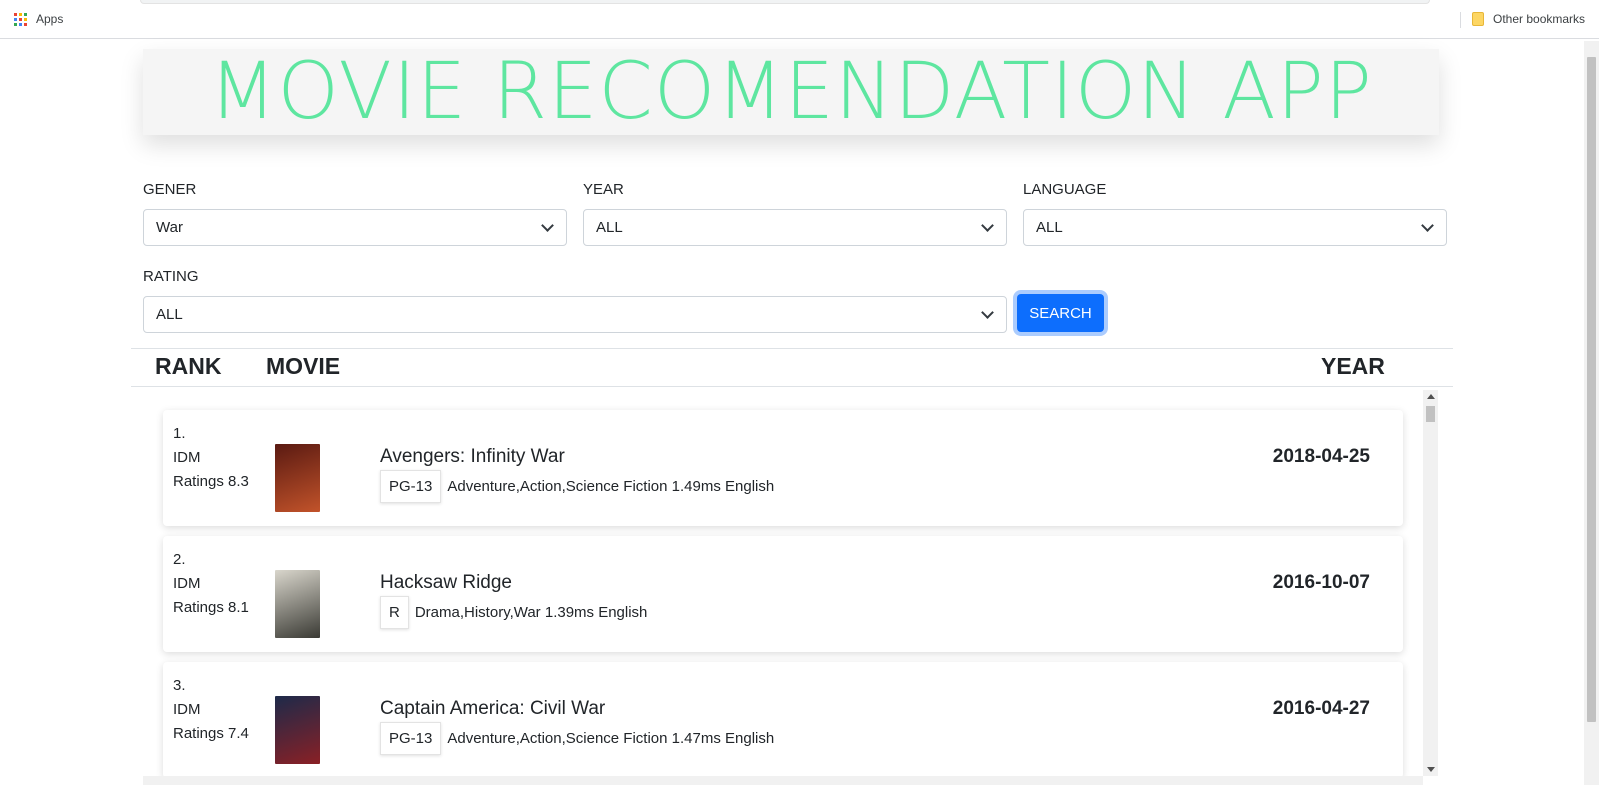  I want to click on rank-column-header: RANK, so click(188, 366).